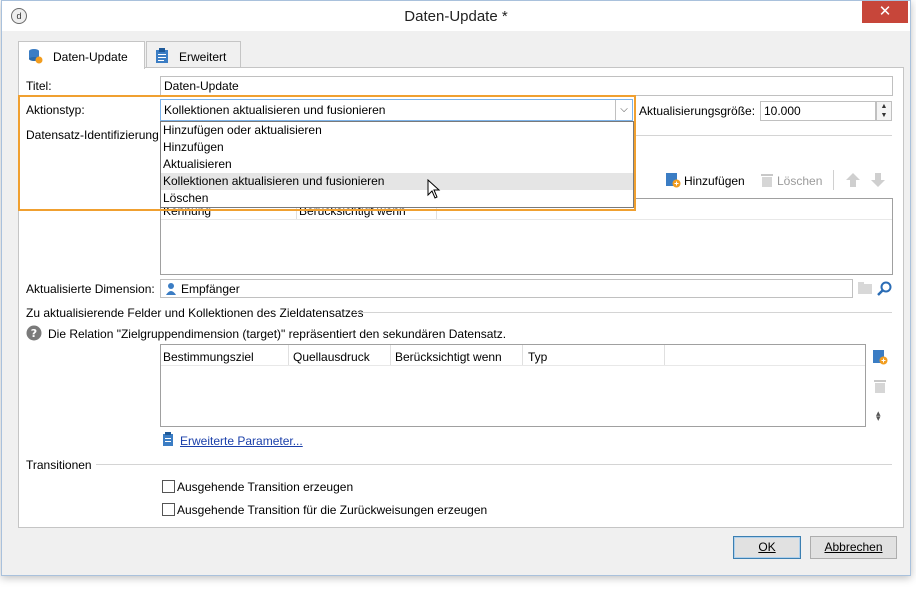  What do you see at coordinates (35, 57) in the screenshot?
I see `database-update-icon` at bounding box center [35, 57].